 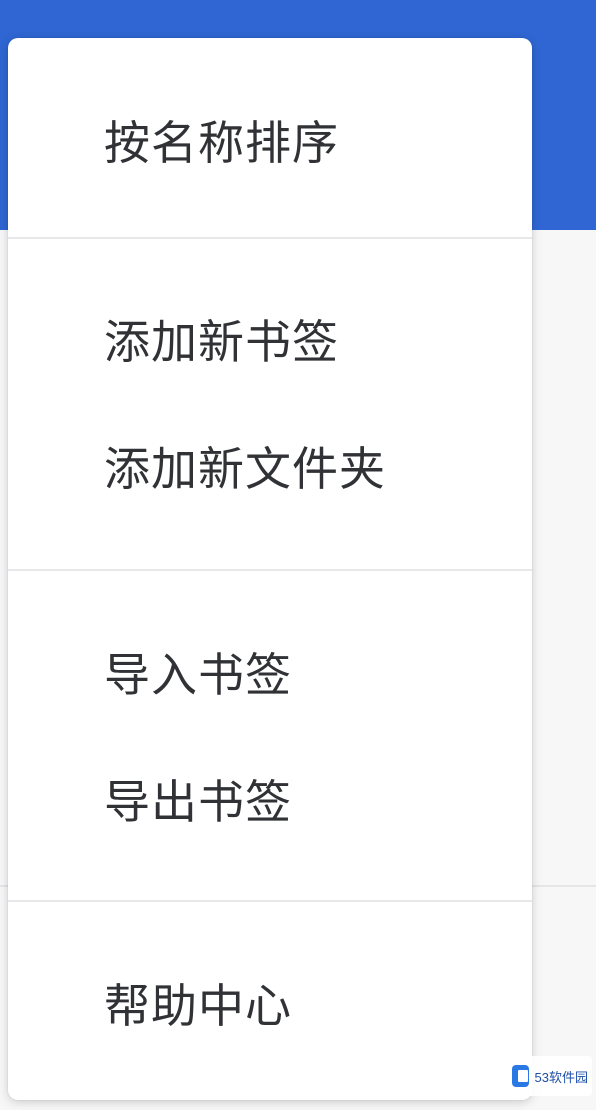 I want to click on site-watermark: 53软件园, so click(x=550, y=1076).